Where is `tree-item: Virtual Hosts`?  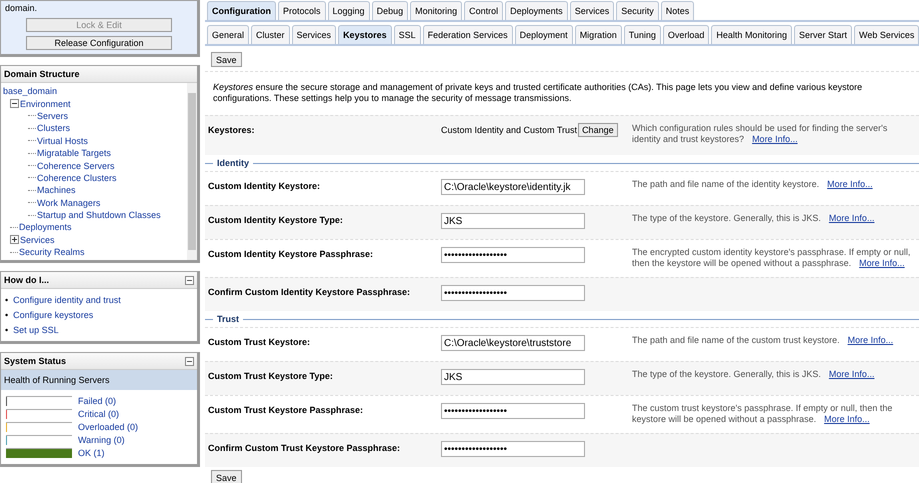
tree-item: Virtual Hosts is located at coordinates (62, 141).